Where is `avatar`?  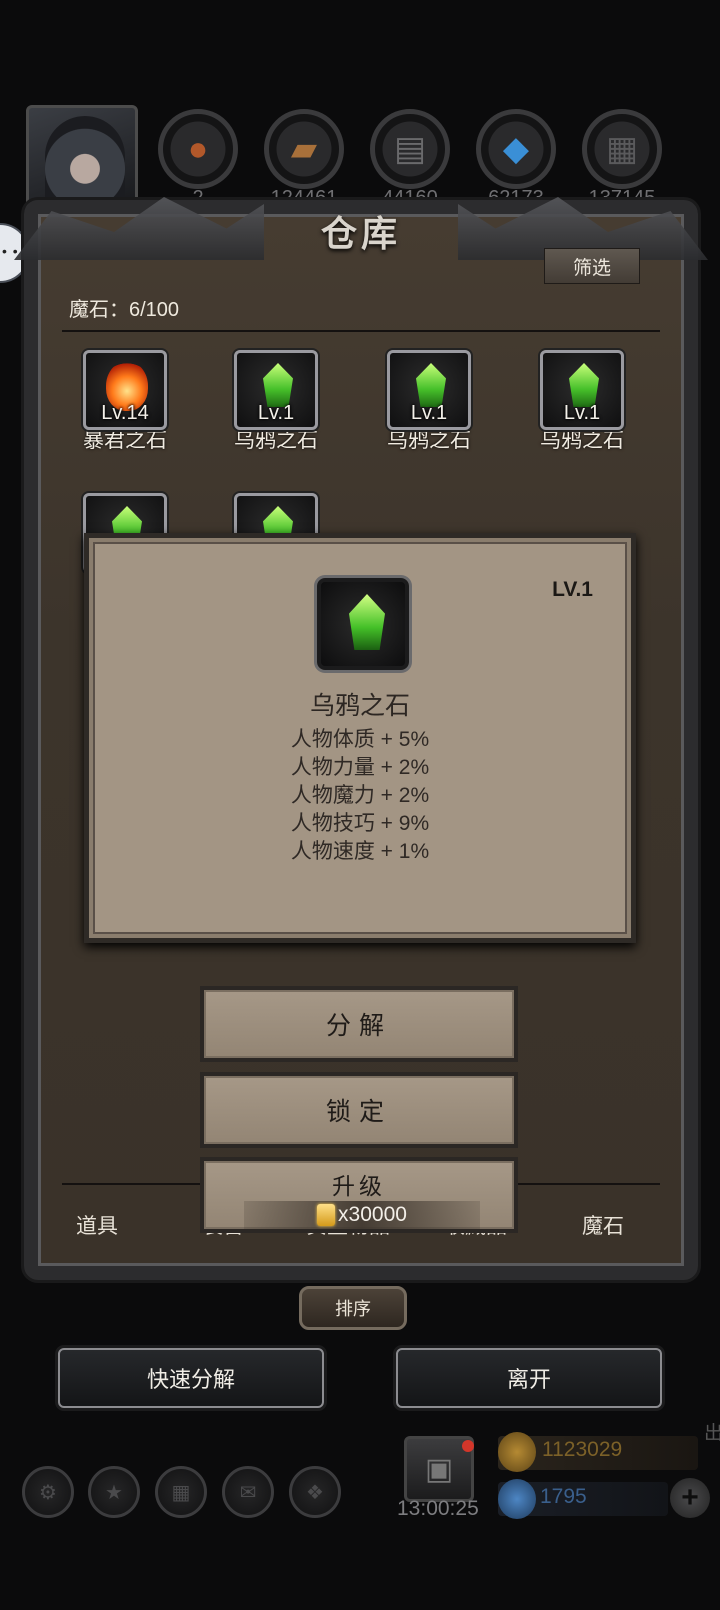
avatar is located at coordinates (82, 159).